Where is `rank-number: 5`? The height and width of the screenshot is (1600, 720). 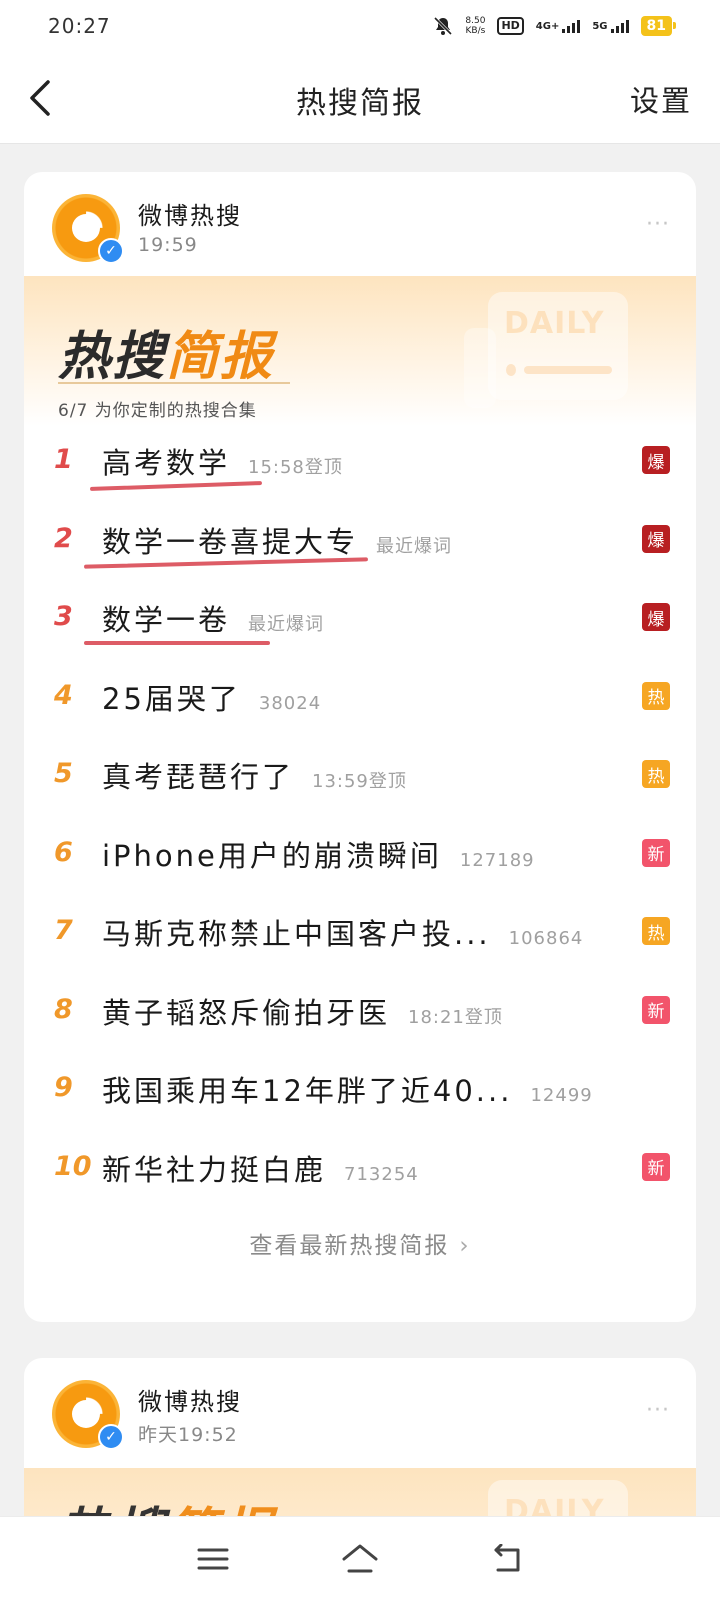
rank-number: 5 is located at coordinates (63, 773).